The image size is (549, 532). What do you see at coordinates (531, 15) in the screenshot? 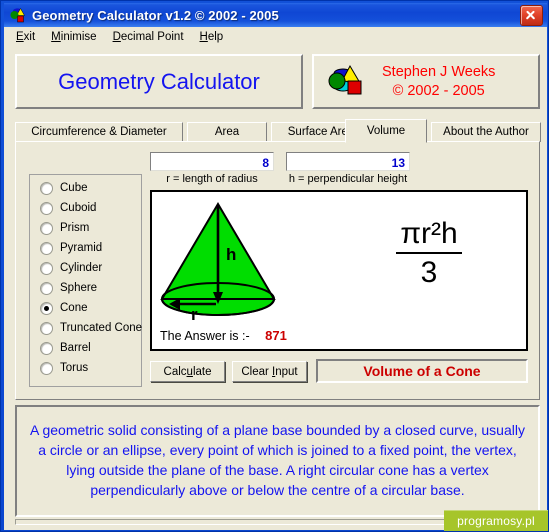
I see `close-icon` at bounding box center [531, 15].